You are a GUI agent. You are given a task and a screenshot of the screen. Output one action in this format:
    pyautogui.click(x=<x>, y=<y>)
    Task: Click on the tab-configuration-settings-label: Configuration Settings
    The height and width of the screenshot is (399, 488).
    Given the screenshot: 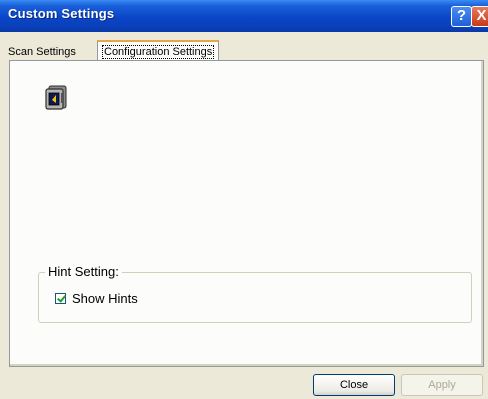 What is the action you would take?
    pyautogui.click(x=158, y=52)
    